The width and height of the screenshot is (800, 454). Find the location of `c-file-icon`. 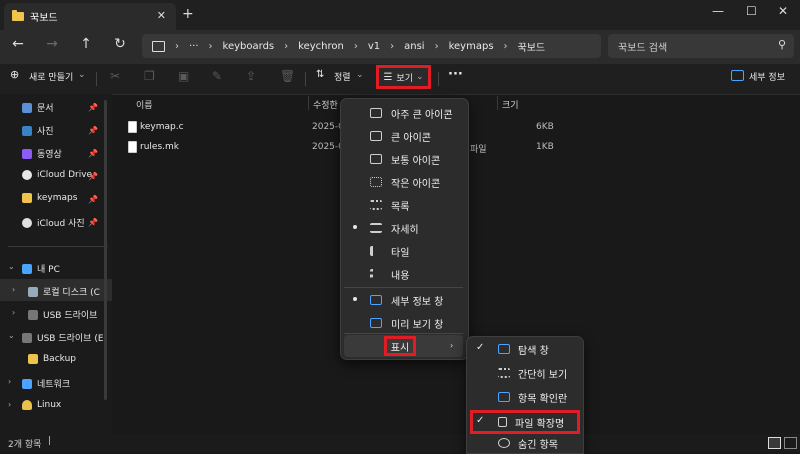

c-file-icon is located at coordinates (132, 127).